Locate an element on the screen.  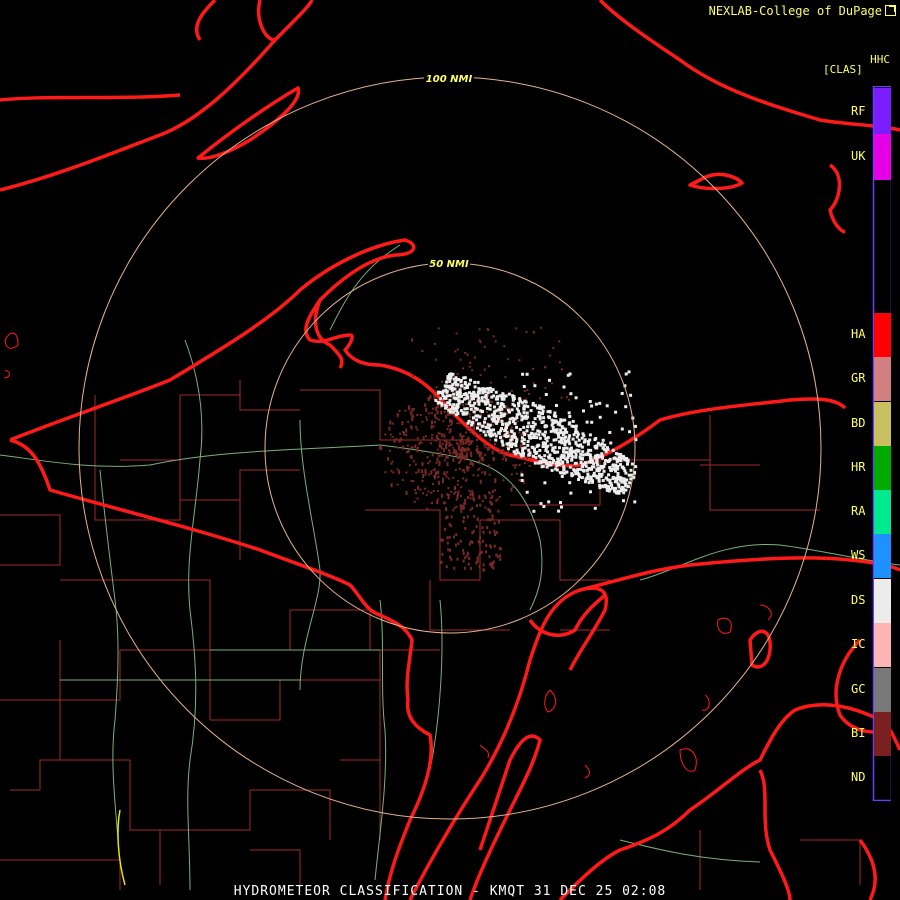
product-subcode: [CLAS] is located at coordinates (843, 69).